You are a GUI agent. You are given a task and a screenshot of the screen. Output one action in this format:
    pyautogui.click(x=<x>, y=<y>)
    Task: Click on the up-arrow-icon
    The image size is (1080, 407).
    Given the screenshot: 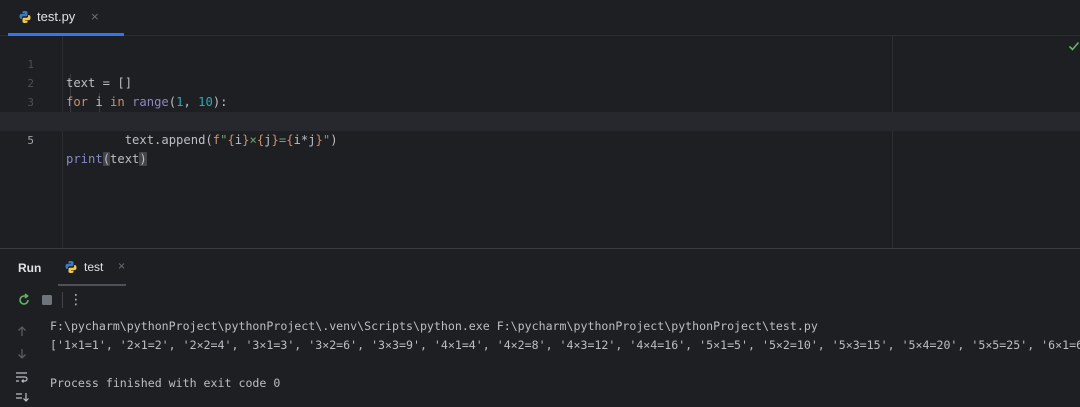 What is the action you would take?
    pyautogui.click(x=22, y=331)
    